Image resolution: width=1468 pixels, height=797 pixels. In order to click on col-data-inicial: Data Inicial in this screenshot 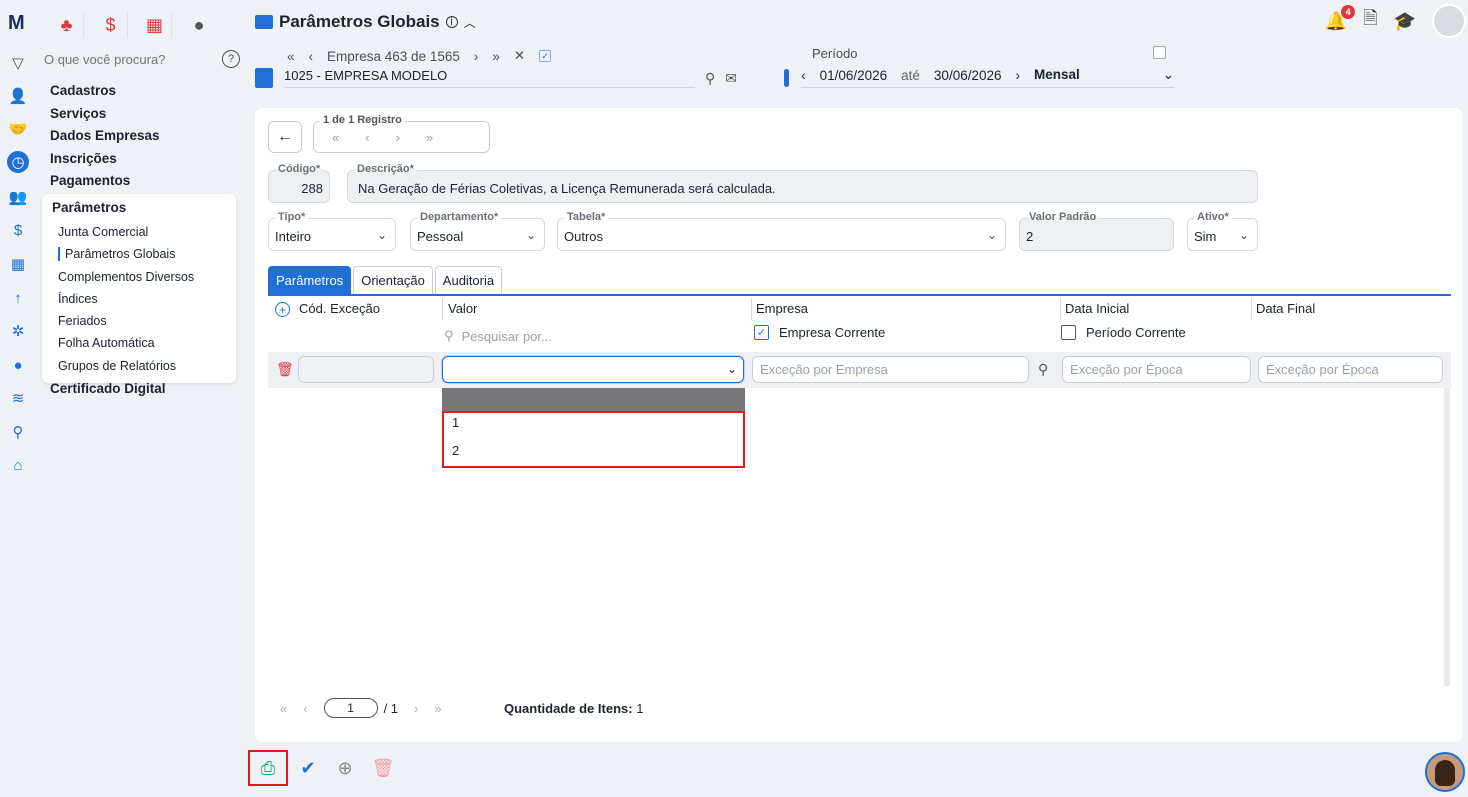, I will do `click(1097, 308)`.